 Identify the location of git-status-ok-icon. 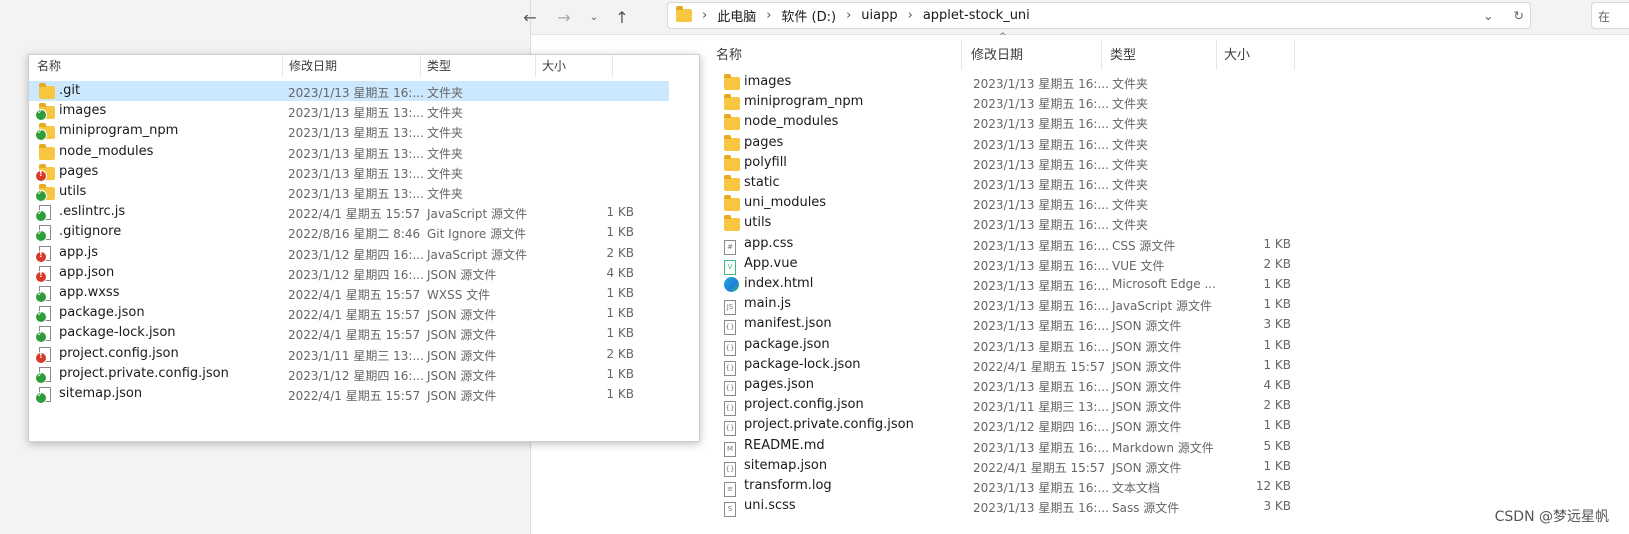
(41, 377).